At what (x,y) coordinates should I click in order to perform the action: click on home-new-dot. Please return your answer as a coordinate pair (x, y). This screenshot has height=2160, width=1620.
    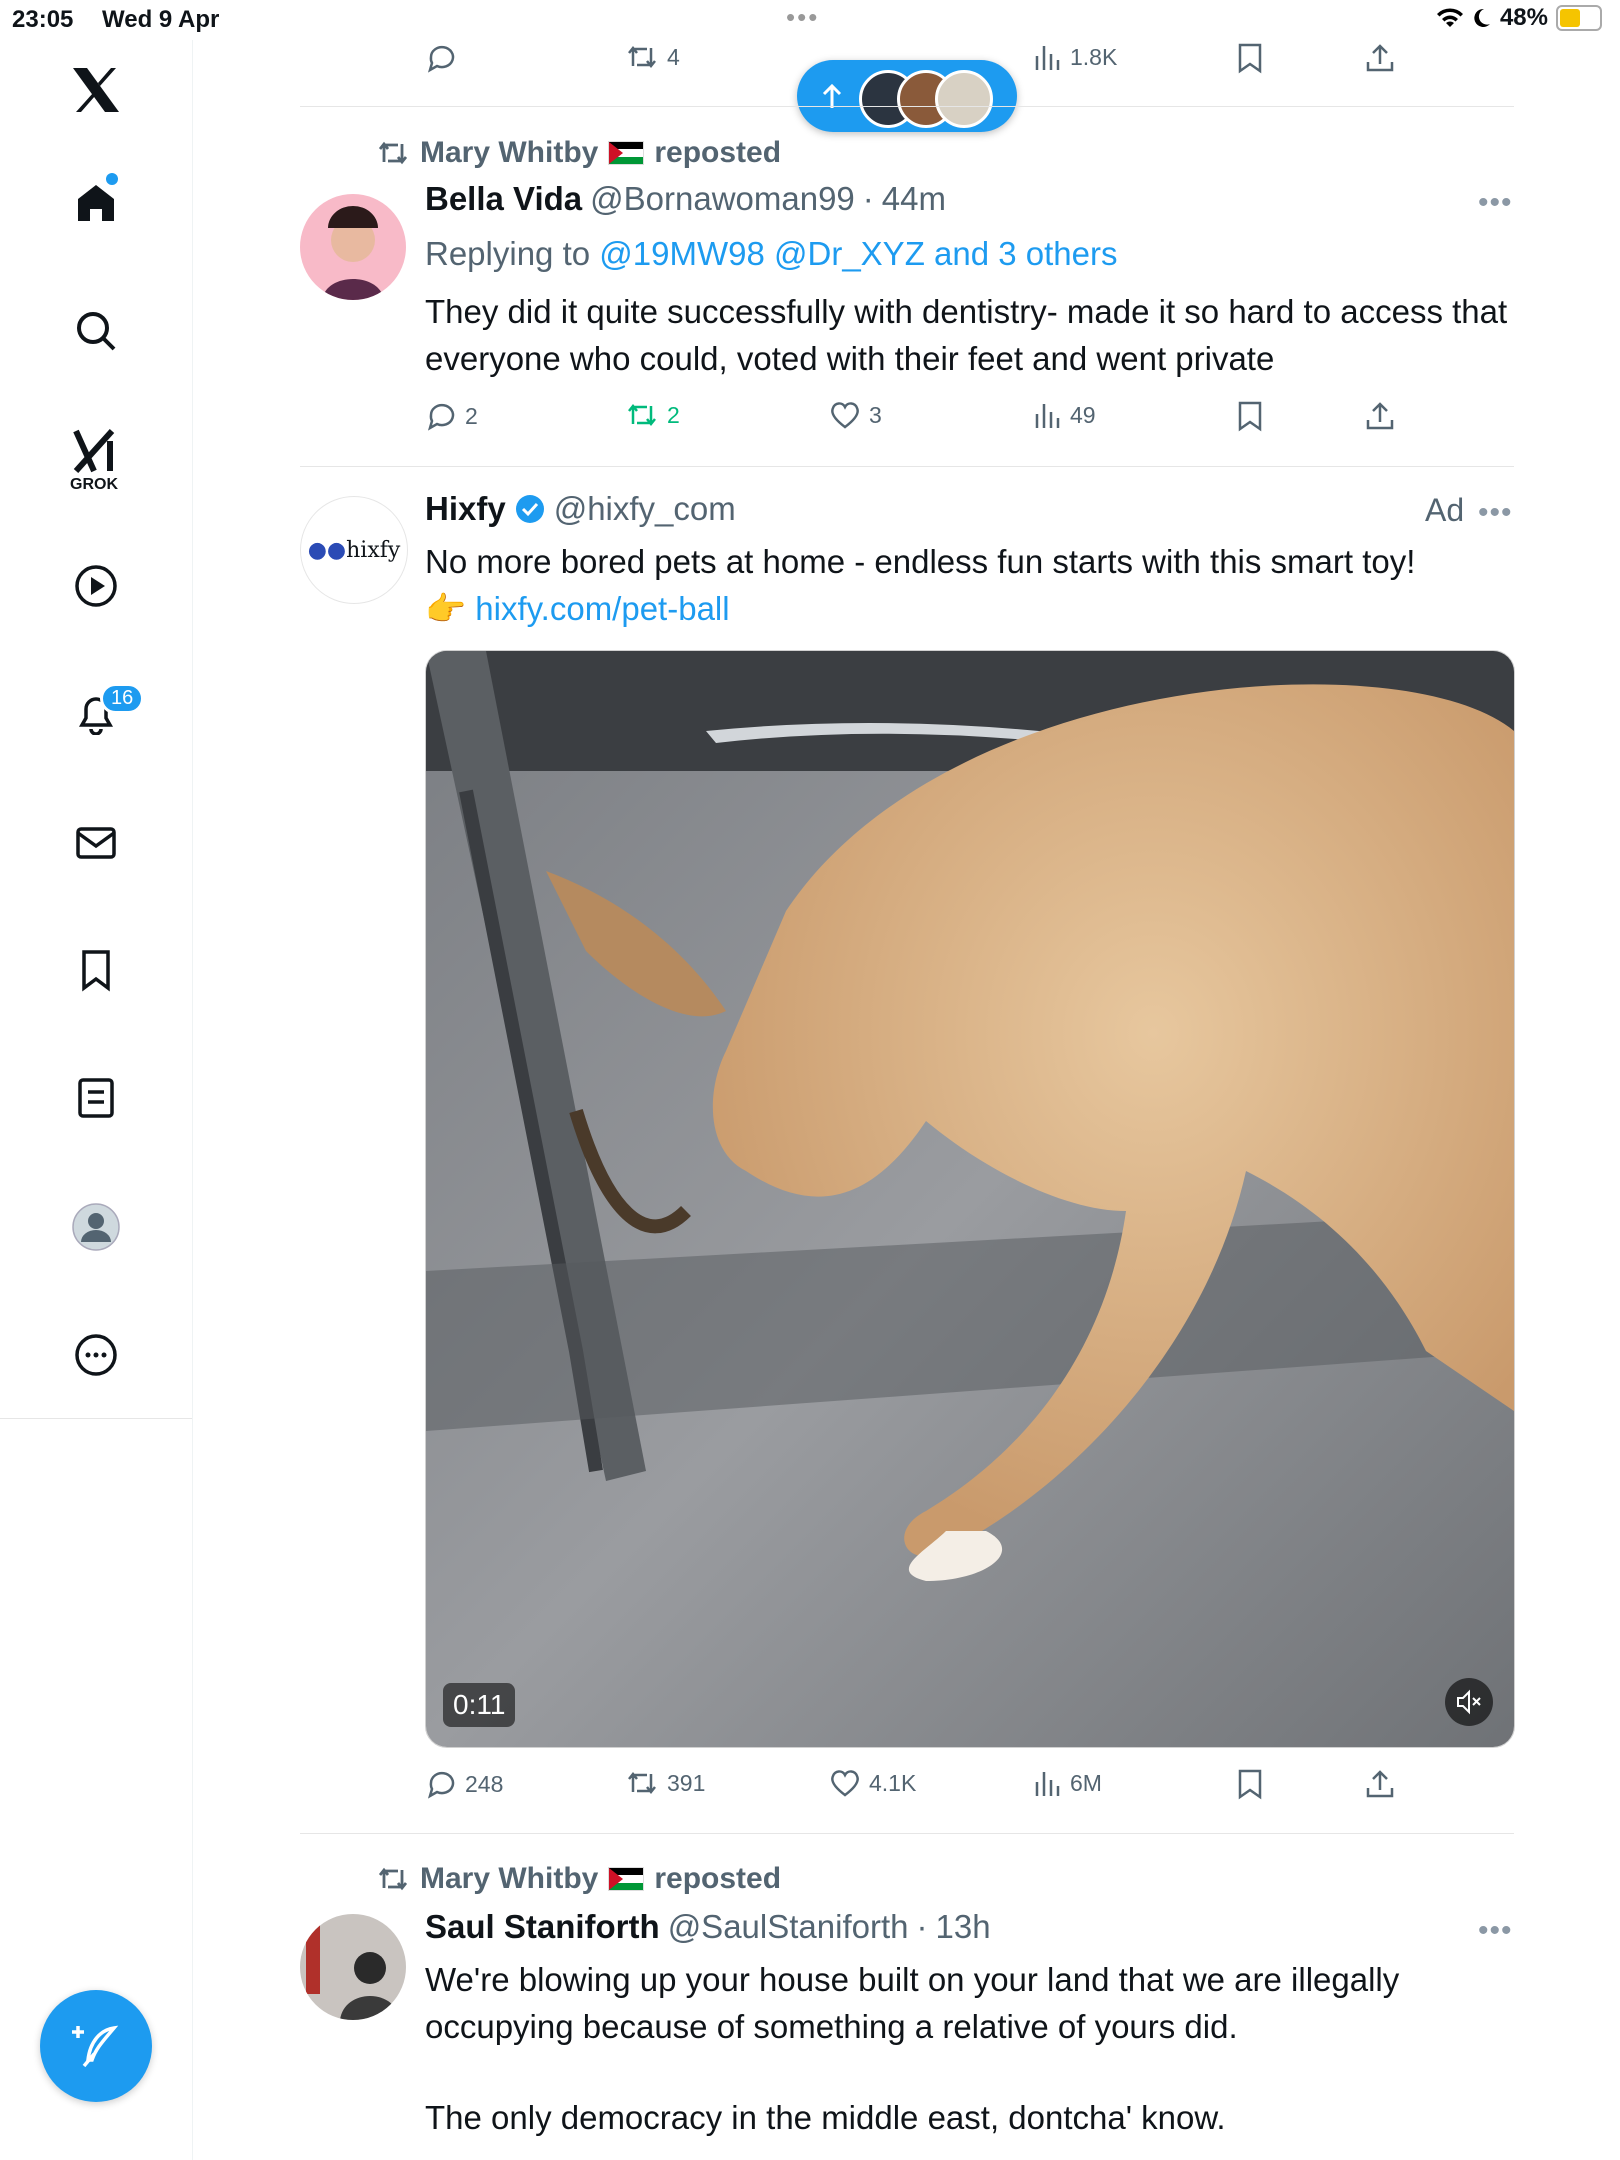
    Looking at the image, I should click on (112, 179).